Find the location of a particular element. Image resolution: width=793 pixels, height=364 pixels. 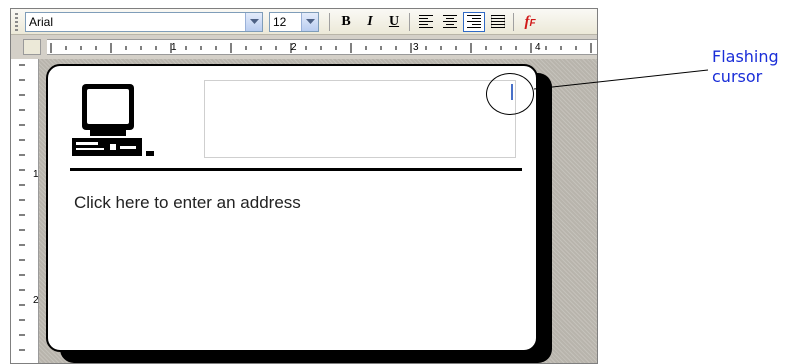

callout-line-1: Flashing is located at coordinates (745, 56).